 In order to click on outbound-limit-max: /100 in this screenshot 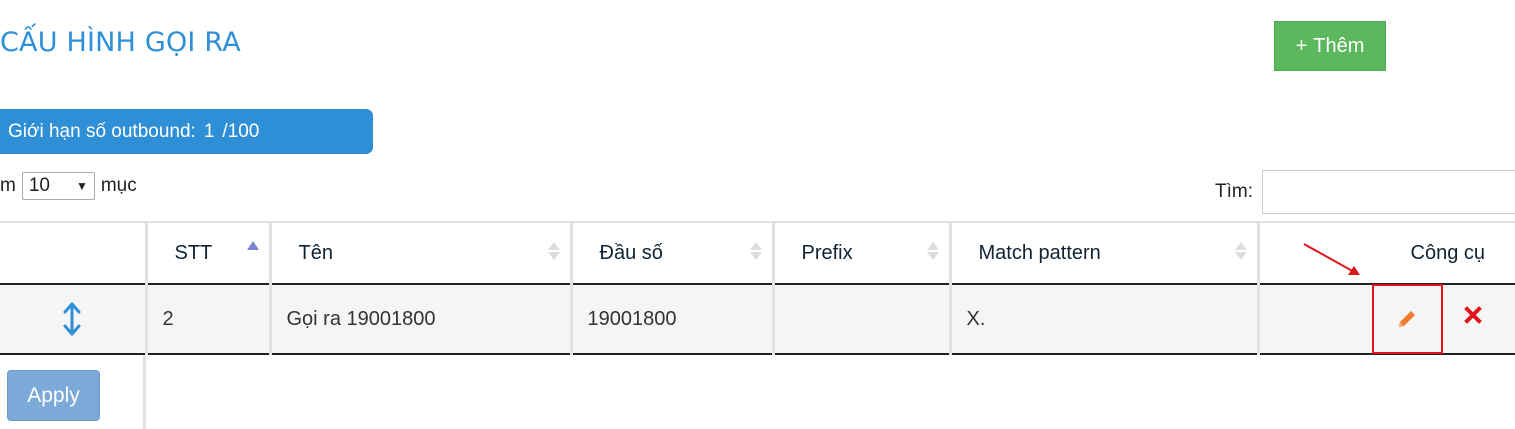, I will do `click(241, 131)`.